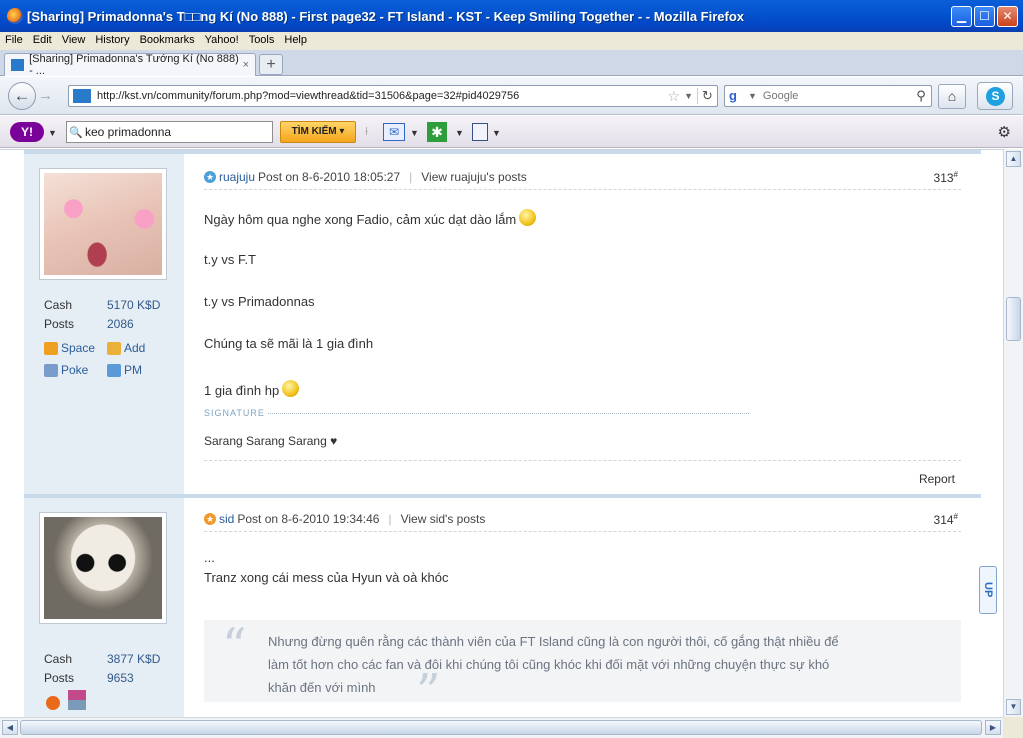 This screenshot has width=1023, height=738. What do you see at coordinates (226, 519) in the screenshot?
I see `username-link: sid` at bounding box center [226, 519].